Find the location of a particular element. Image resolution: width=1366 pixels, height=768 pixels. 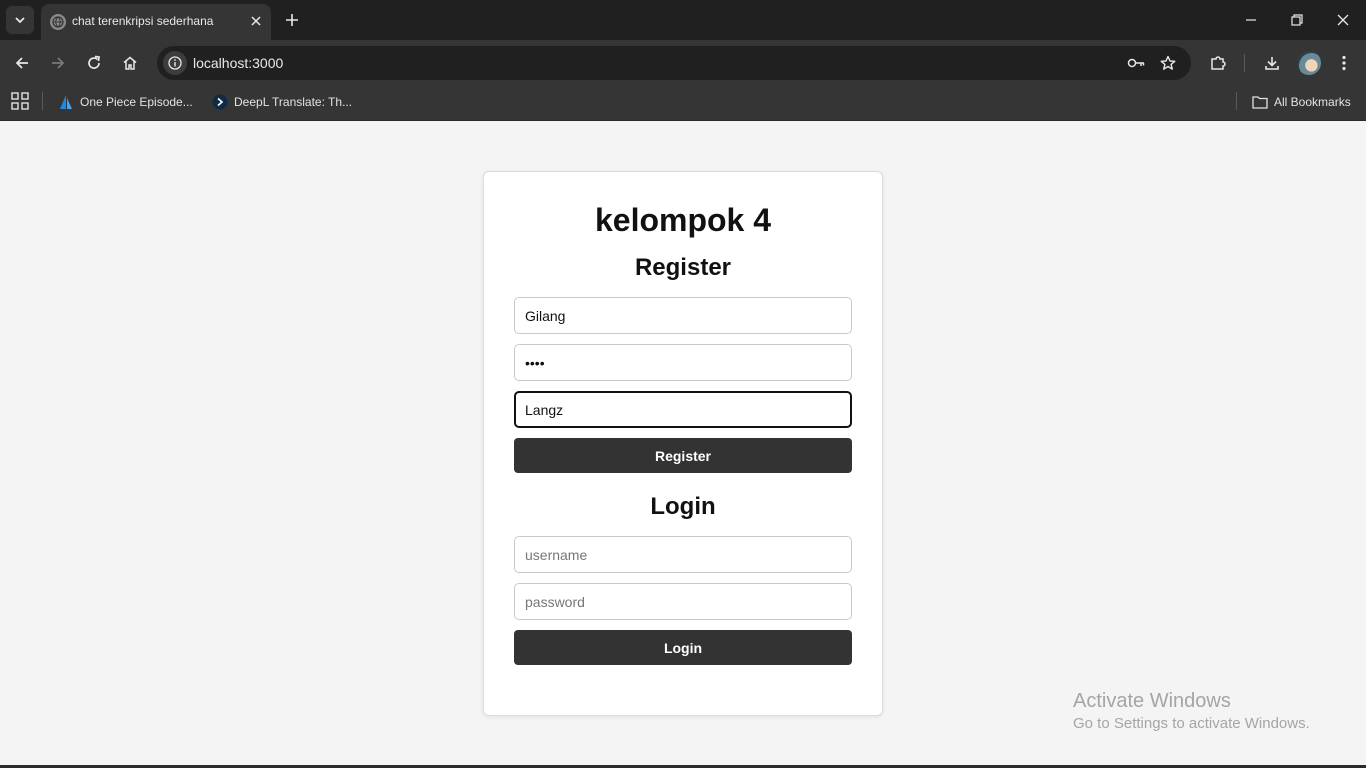

folder-icon is located at coordinates (1260, 102).